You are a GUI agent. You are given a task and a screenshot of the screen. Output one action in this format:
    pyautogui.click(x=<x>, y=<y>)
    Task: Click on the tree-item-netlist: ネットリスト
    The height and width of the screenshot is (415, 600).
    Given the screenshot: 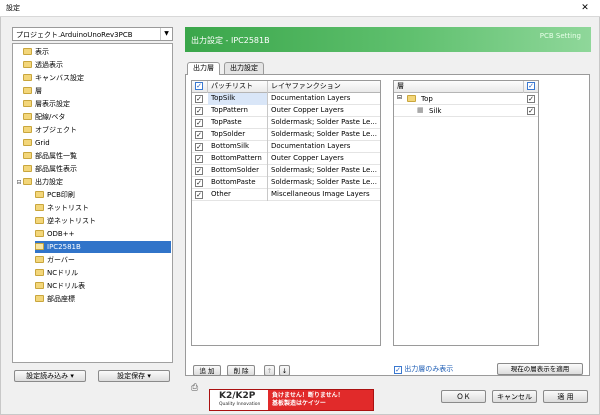 What is the action you would take?
    pyautogui.click(x=103, y=208)
    